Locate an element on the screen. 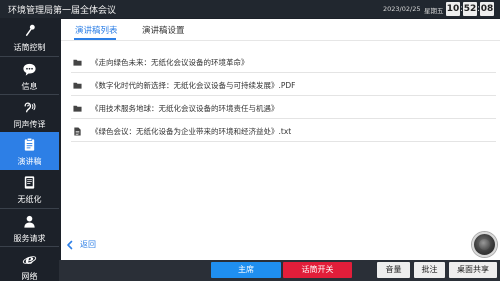 This screenshot has height=281, width=500. file-icon is located at coordinates (77, 131).